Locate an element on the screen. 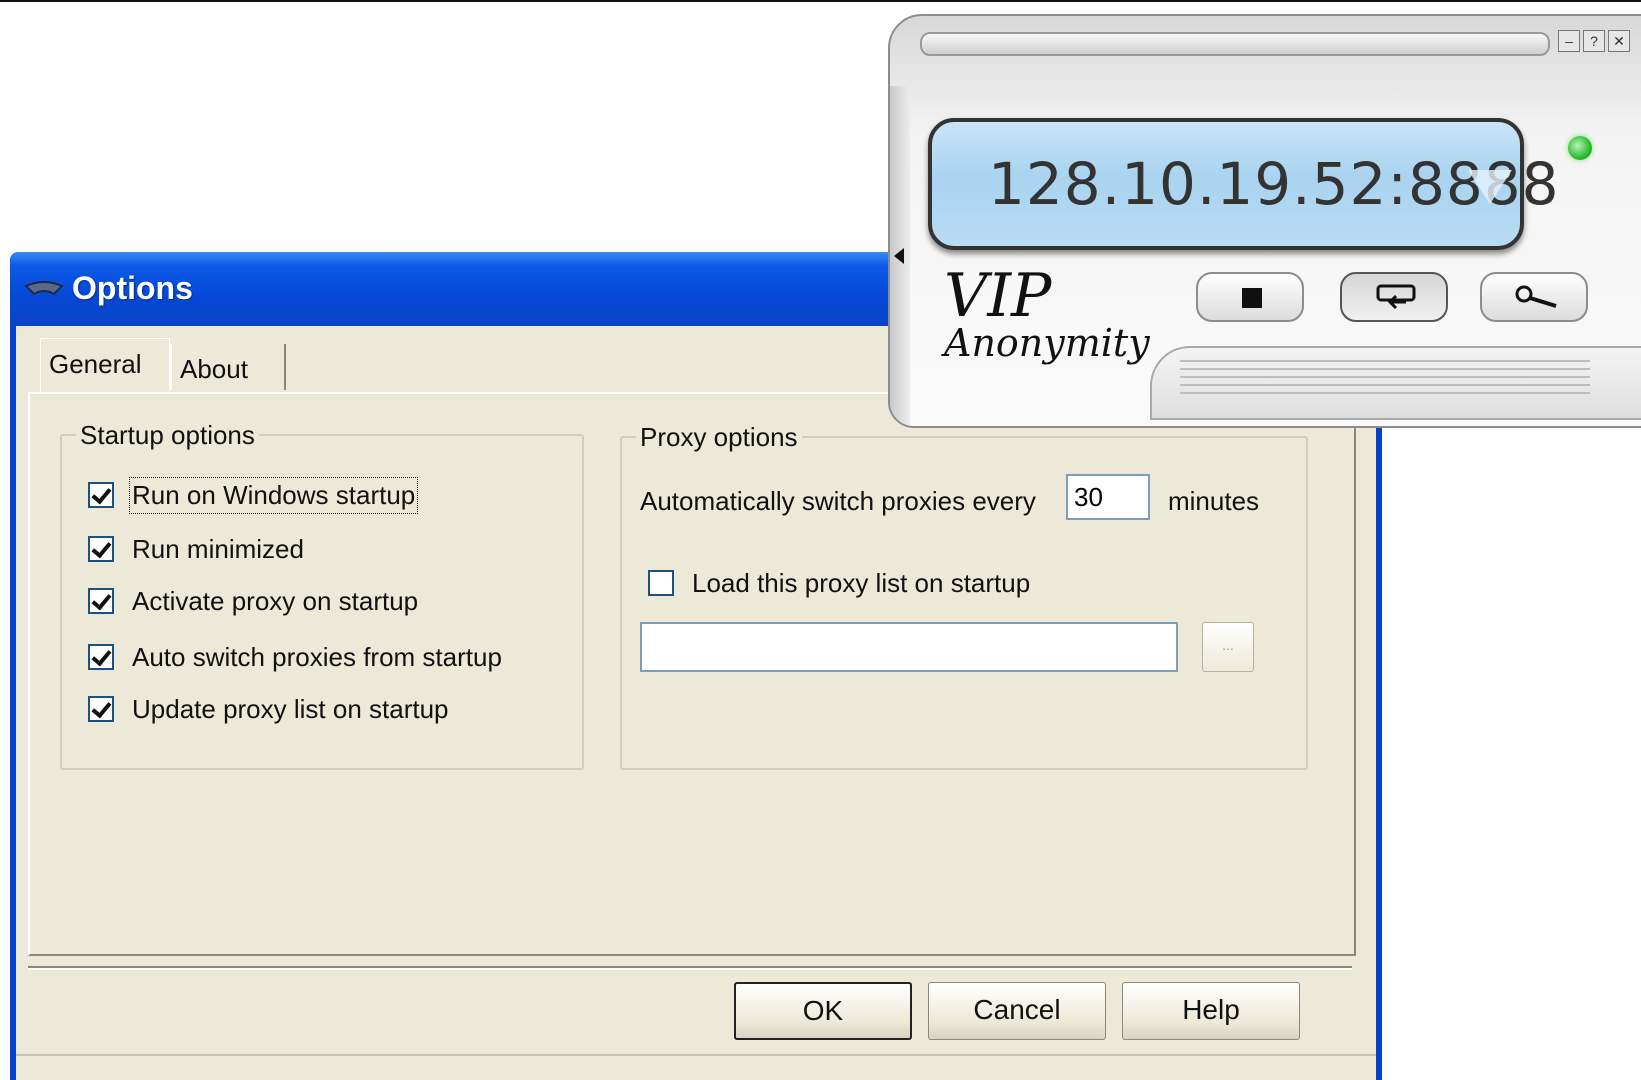 Image resolution: width=1641 pixels, height=1080 pixels. update-proxy-list-option: Update proxy list on startup is located at coordinates (268, 709).